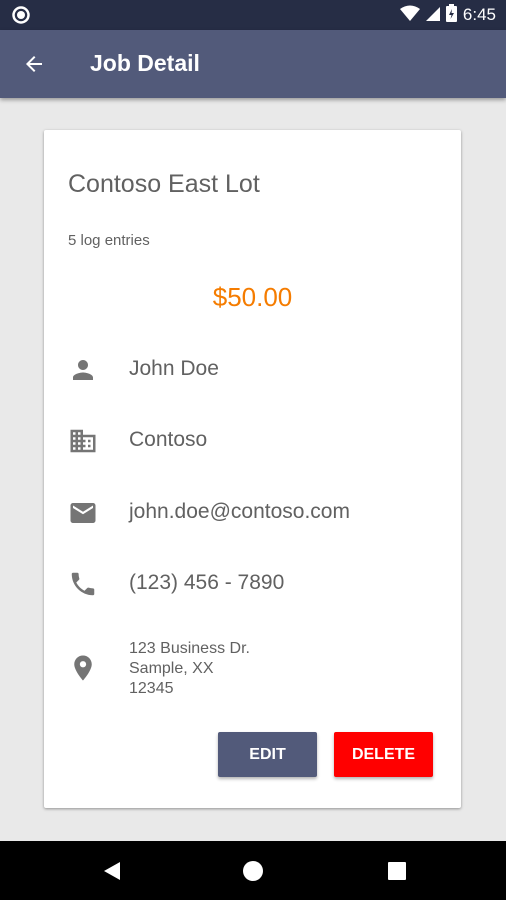  I want to click on back-button, so click(34, 64).